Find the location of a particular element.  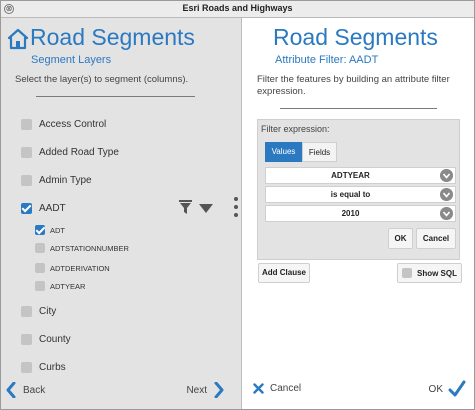

layer-label: AADT is located at coordinates (52, 208).